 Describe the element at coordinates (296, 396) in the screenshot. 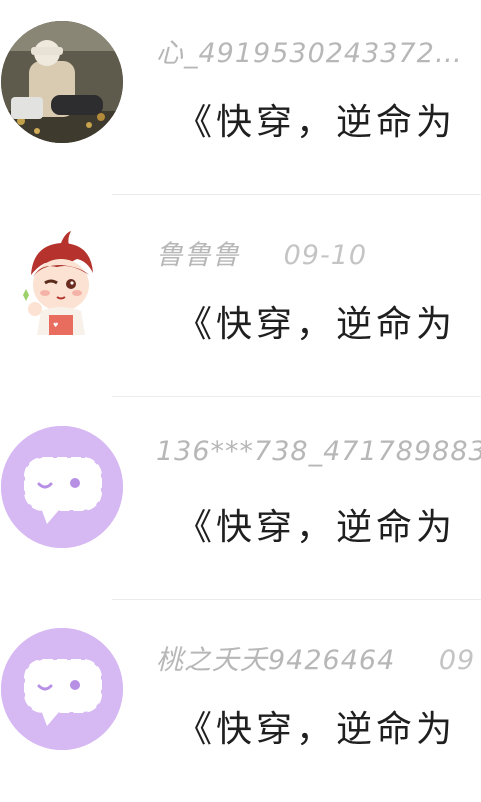

I see `divider` at that location.